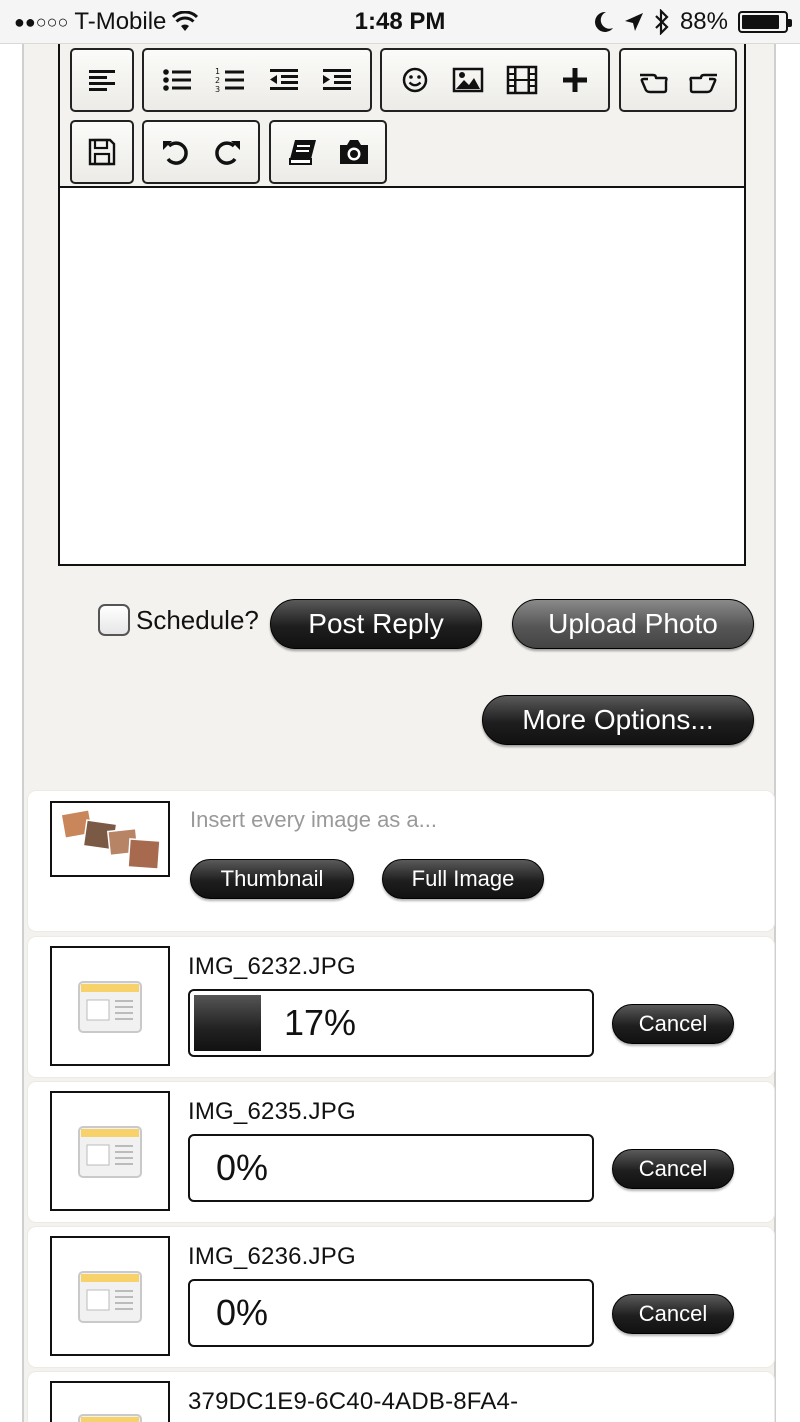  What do you see at coordinates (227, 1023) in the screenshot?
I see `progress-fill` at bounding box center [227, 1023].